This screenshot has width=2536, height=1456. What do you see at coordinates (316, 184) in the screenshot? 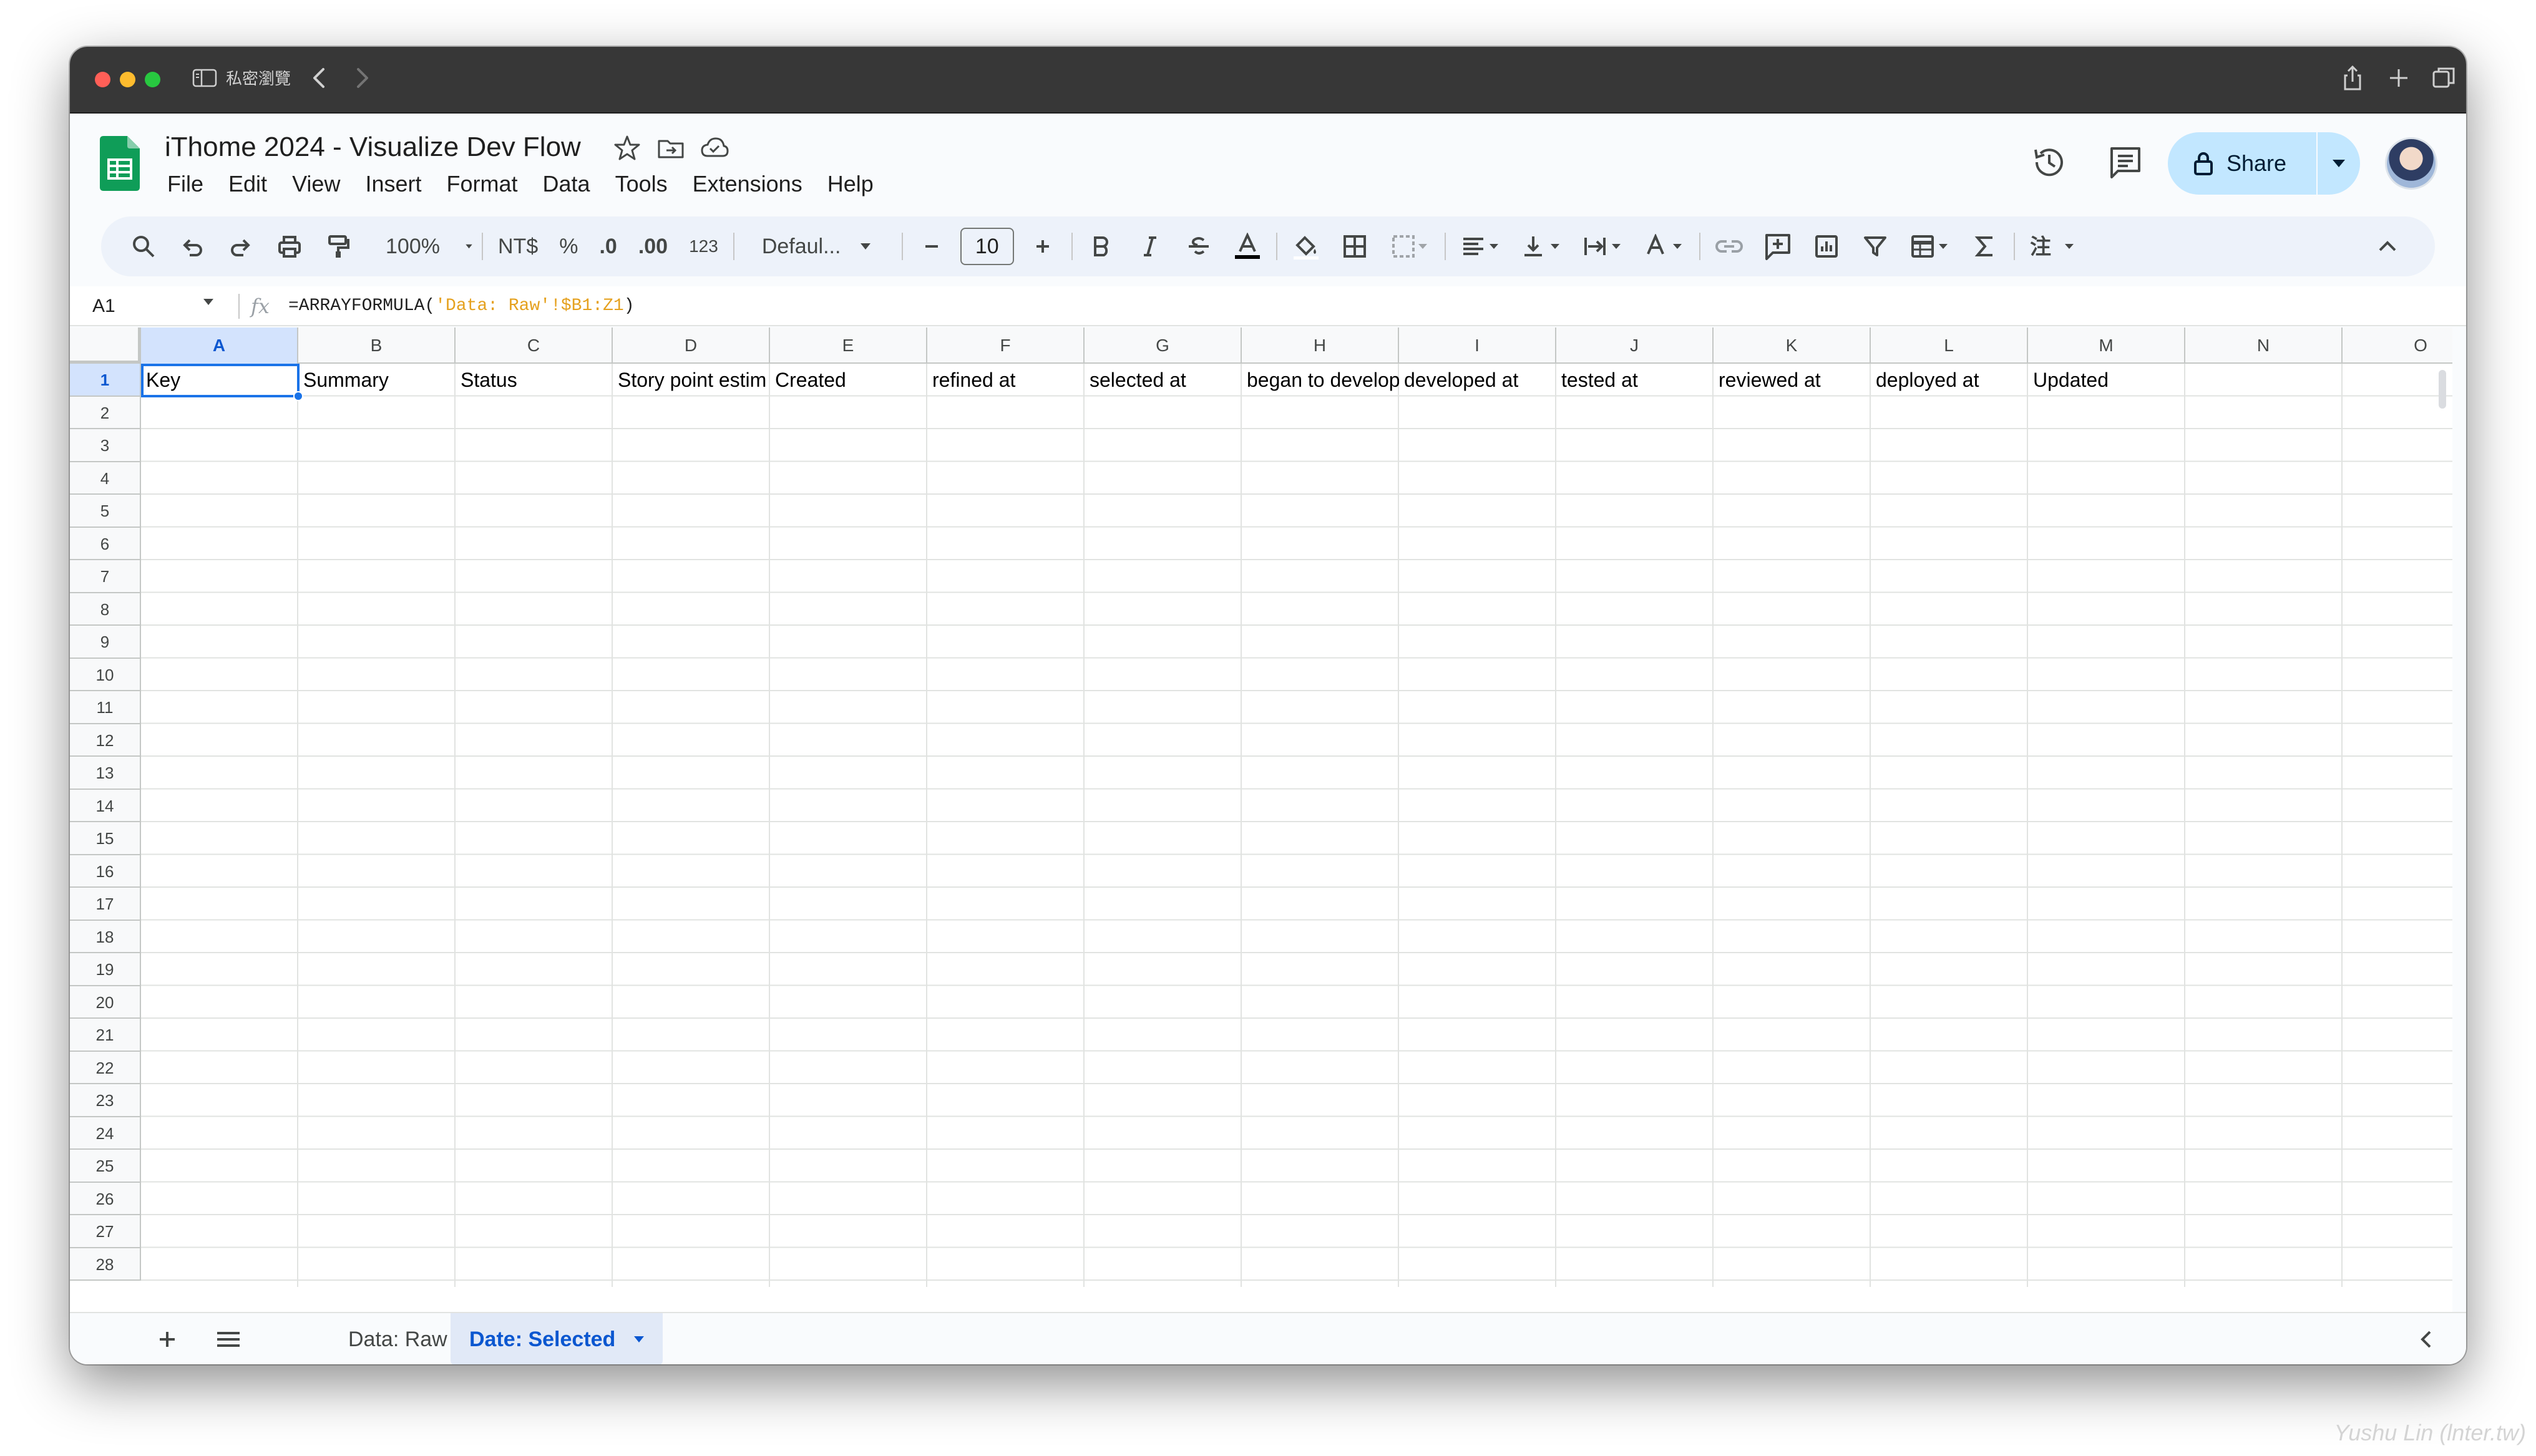
I see `menu-view: View` at bounding box center [316, 184].